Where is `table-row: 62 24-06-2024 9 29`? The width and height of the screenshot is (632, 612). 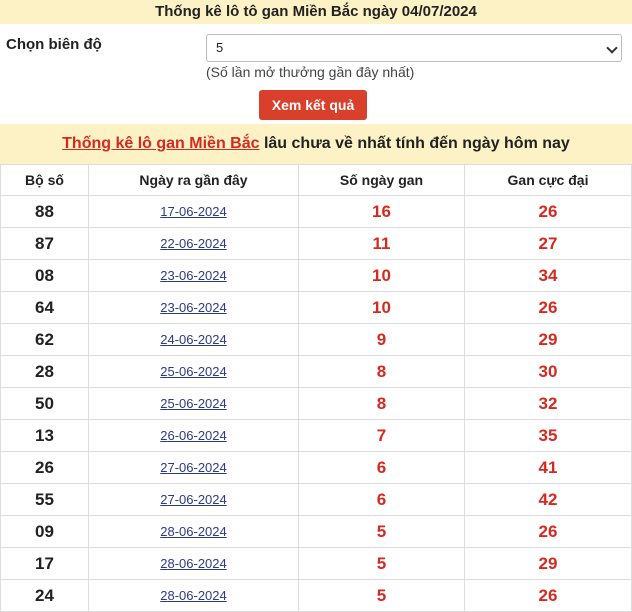
table-row: 62 24-06-2024 9 29 is located at coordinates (316, 339).